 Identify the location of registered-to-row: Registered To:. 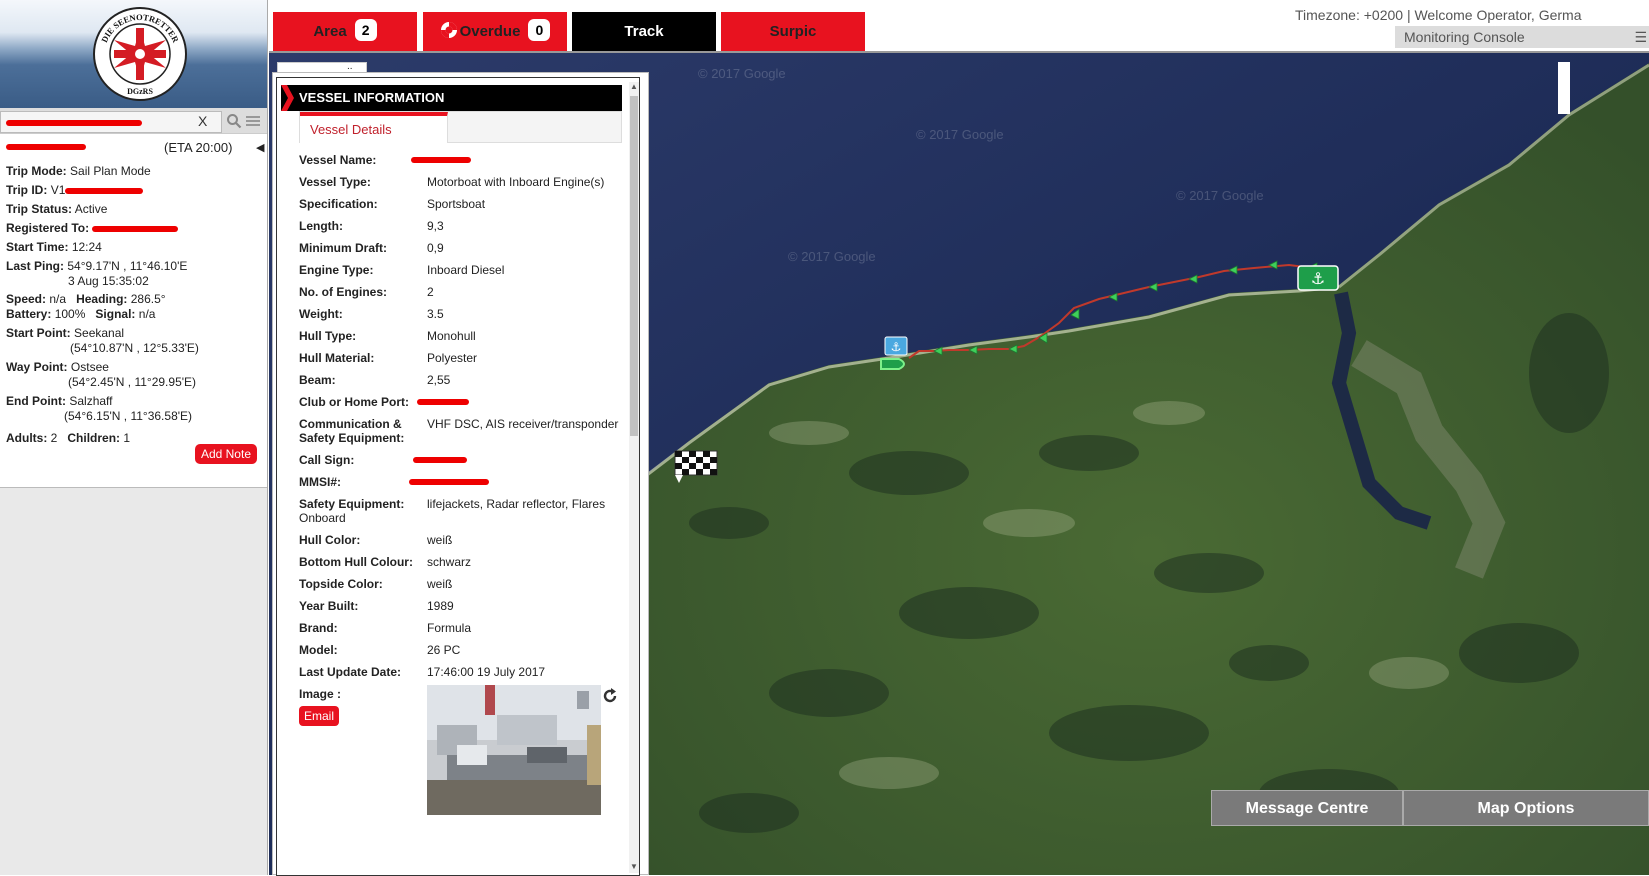
(132, 228).